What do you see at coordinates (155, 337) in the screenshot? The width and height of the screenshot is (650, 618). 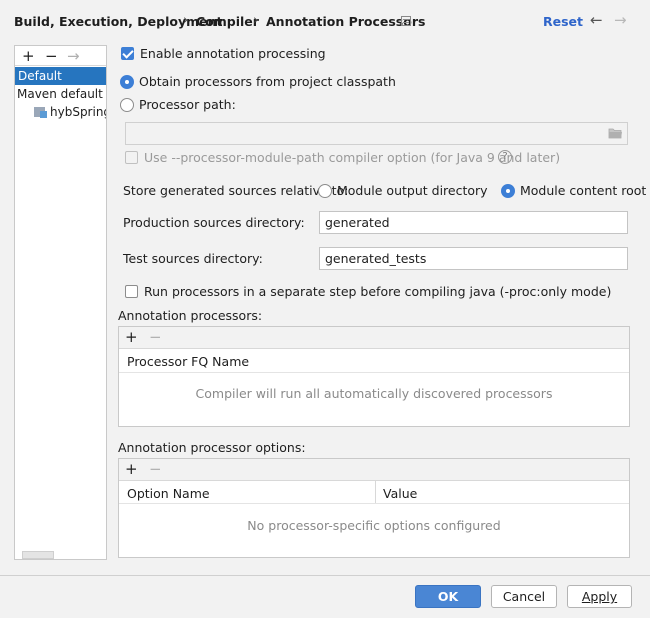 I see `remove-processor-icon: −` at bounding box center [155, 337].